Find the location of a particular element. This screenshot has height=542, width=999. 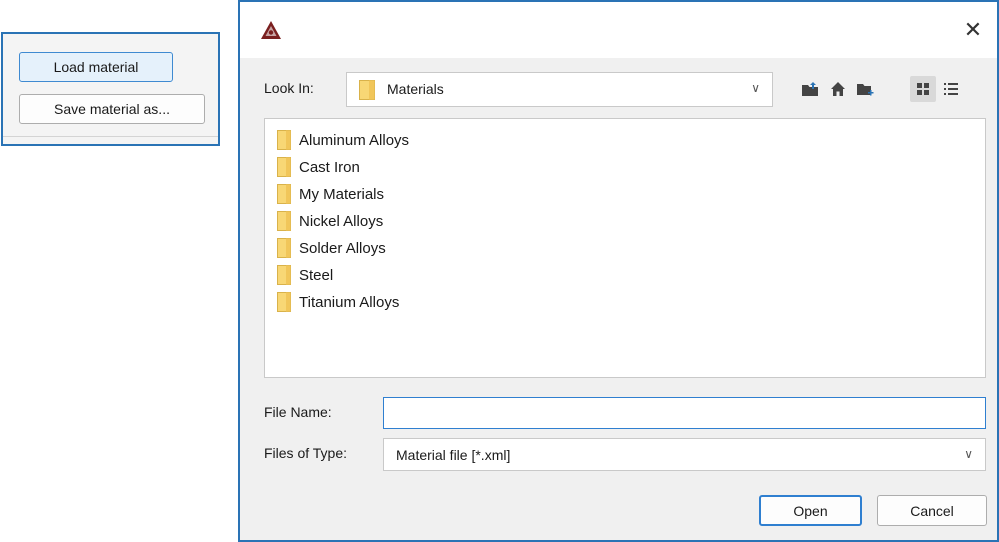

list-item-label: My Materials is located at coordinates (342, 194).